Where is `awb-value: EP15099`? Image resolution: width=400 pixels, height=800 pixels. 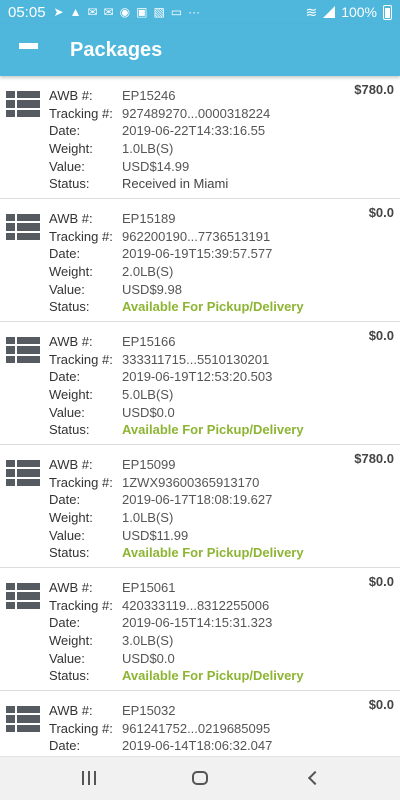 awb-value: EP15099 is located at coordinates (149, 465).